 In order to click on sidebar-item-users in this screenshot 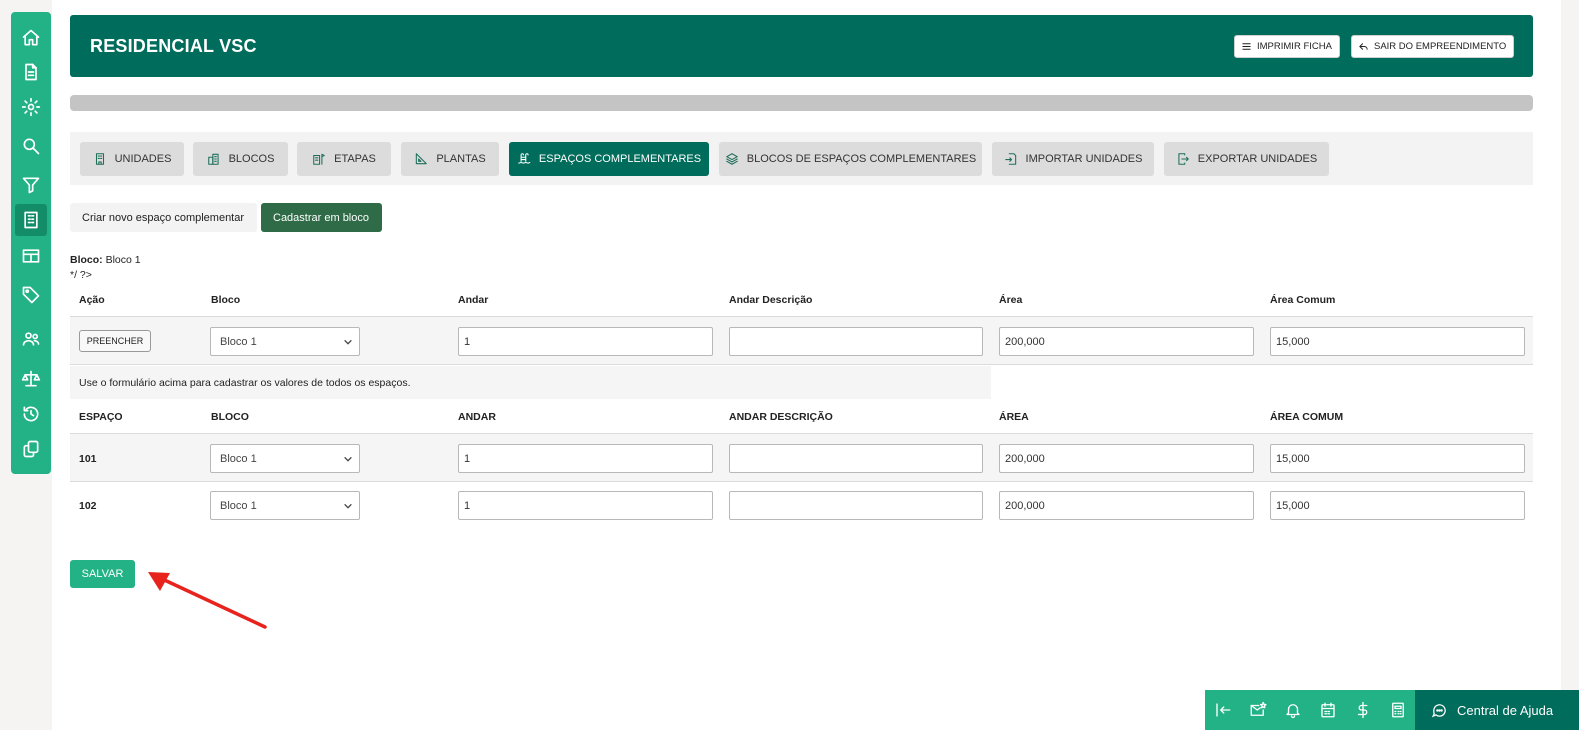, I will do `click(31, 339)`.